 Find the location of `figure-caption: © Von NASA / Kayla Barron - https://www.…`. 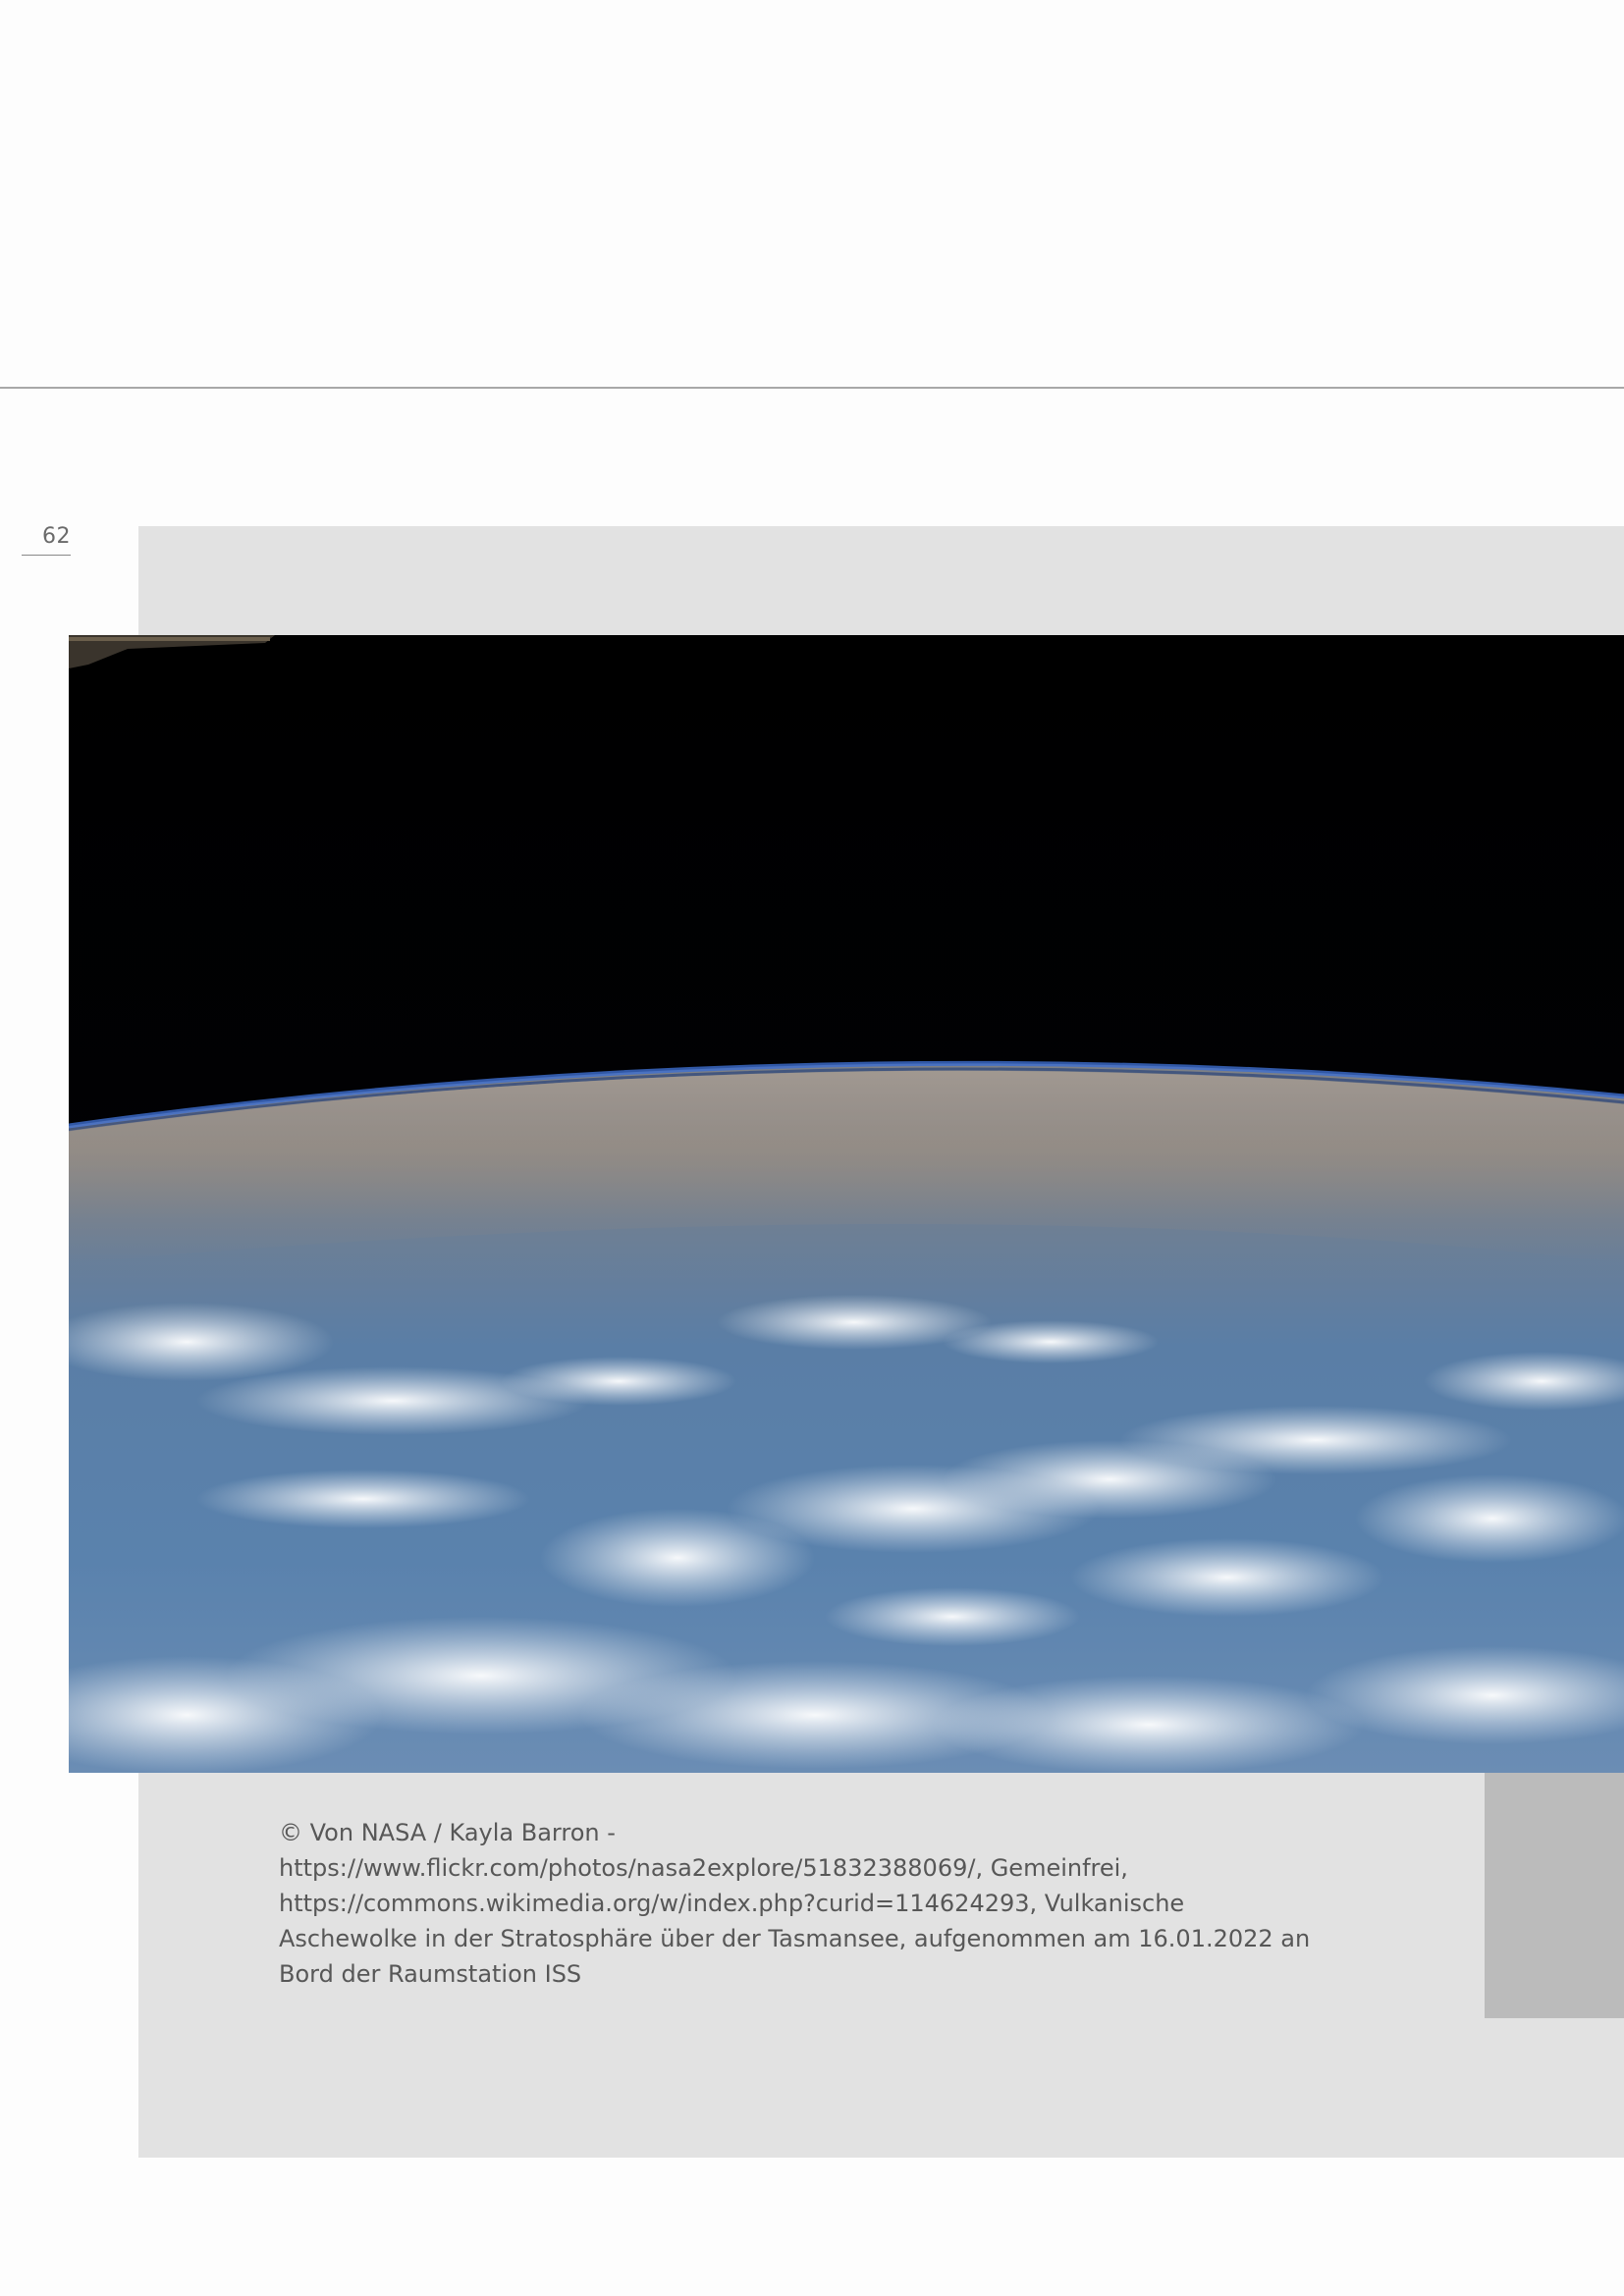

figure-caption: © Von NASA / Kayla Barron - https://www.… is located at coordinates (795, 1903).